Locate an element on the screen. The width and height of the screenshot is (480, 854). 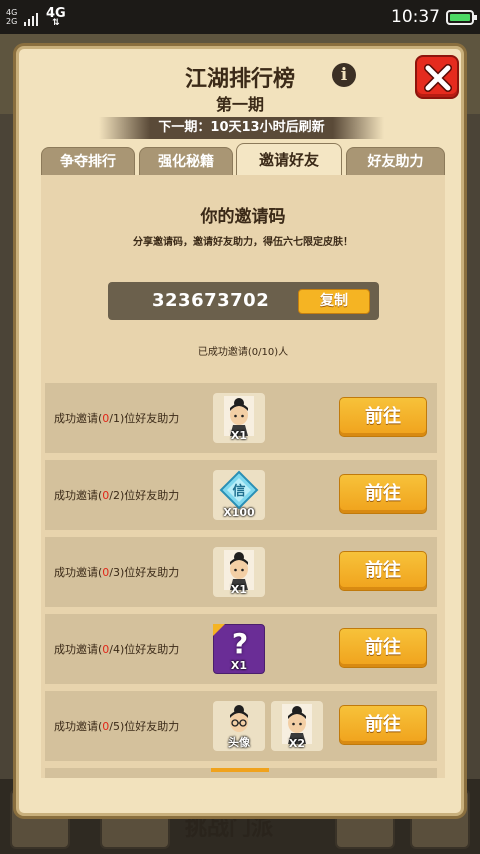
tab-enhance-guide: 强化秘籍 is located at coordinates (186, 161).